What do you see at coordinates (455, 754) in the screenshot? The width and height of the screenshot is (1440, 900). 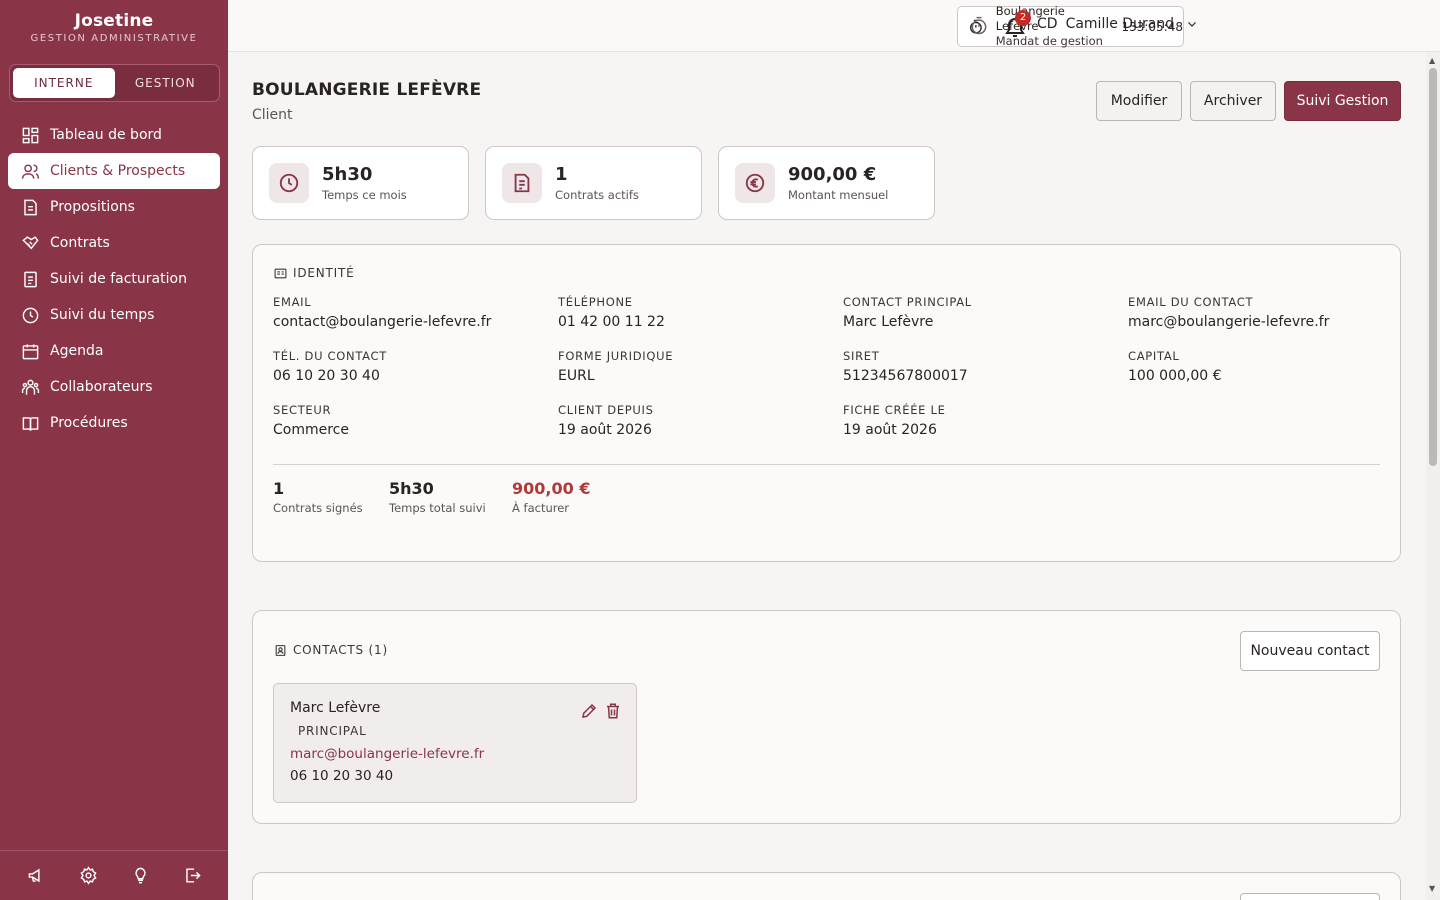 I see `contact-email-link: marc@boulangerie-lefevre.fr` at bounding box center [455, 754].